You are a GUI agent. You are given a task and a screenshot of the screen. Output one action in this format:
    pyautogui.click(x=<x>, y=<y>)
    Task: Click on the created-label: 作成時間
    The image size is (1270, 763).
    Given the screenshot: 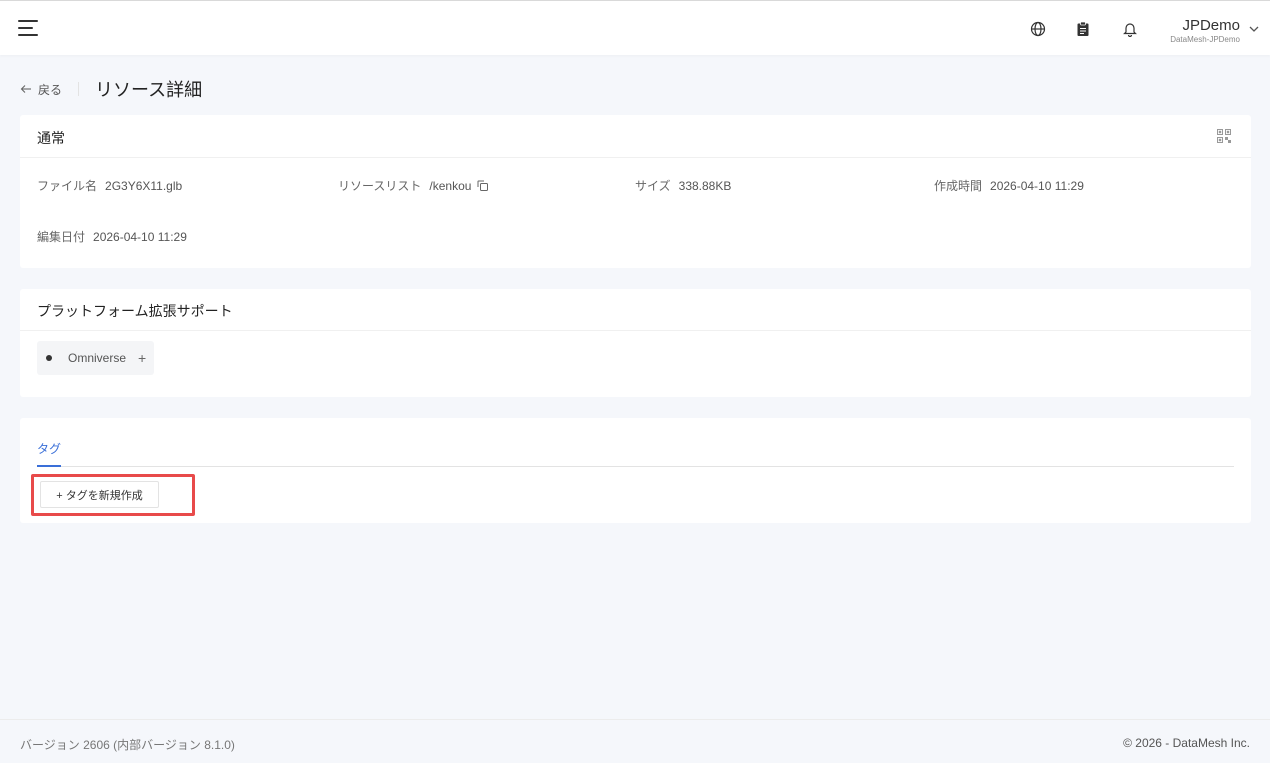 What is the action you would take?
    pyautogui.click(x=958, y=186)
    